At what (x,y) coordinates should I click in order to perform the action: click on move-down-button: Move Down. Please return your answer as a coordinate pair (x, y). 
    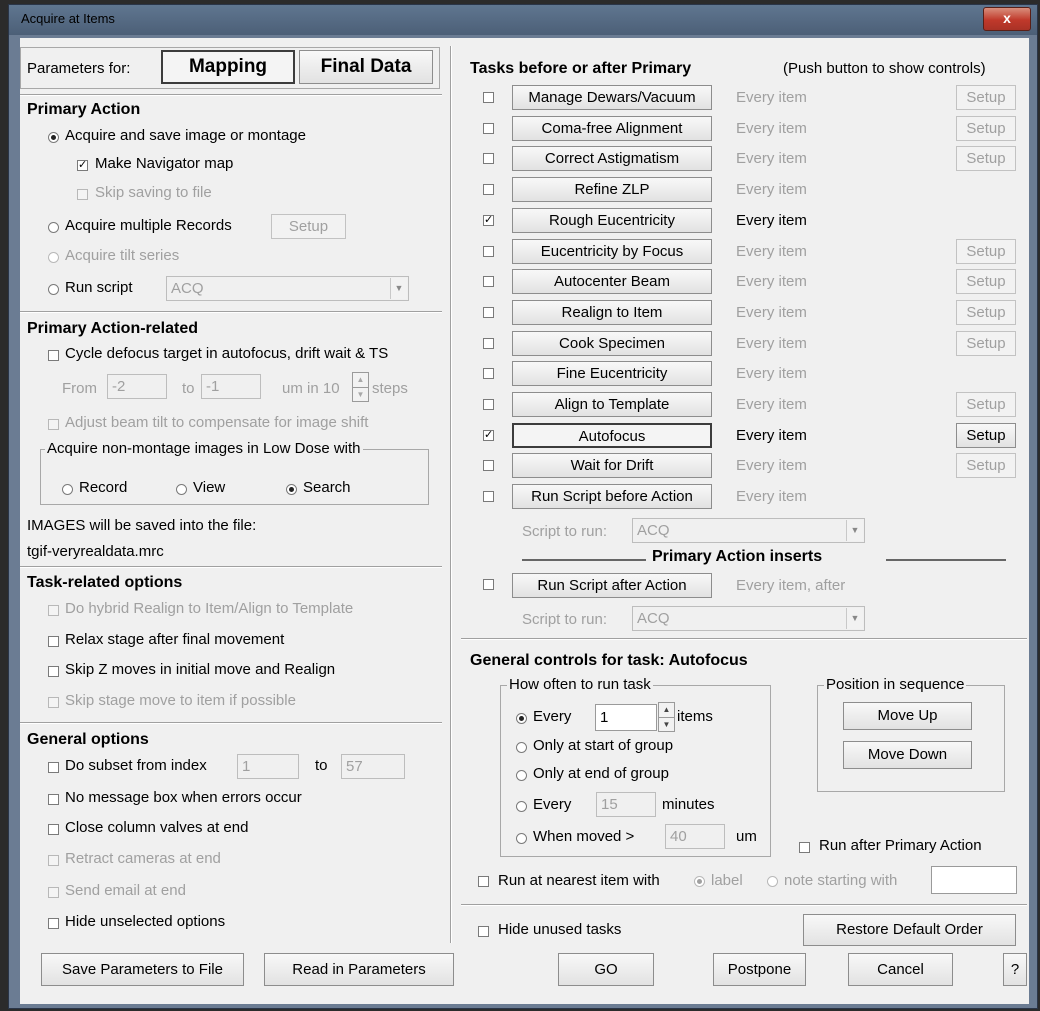
    Looking at the image, I should click on (907, 755).